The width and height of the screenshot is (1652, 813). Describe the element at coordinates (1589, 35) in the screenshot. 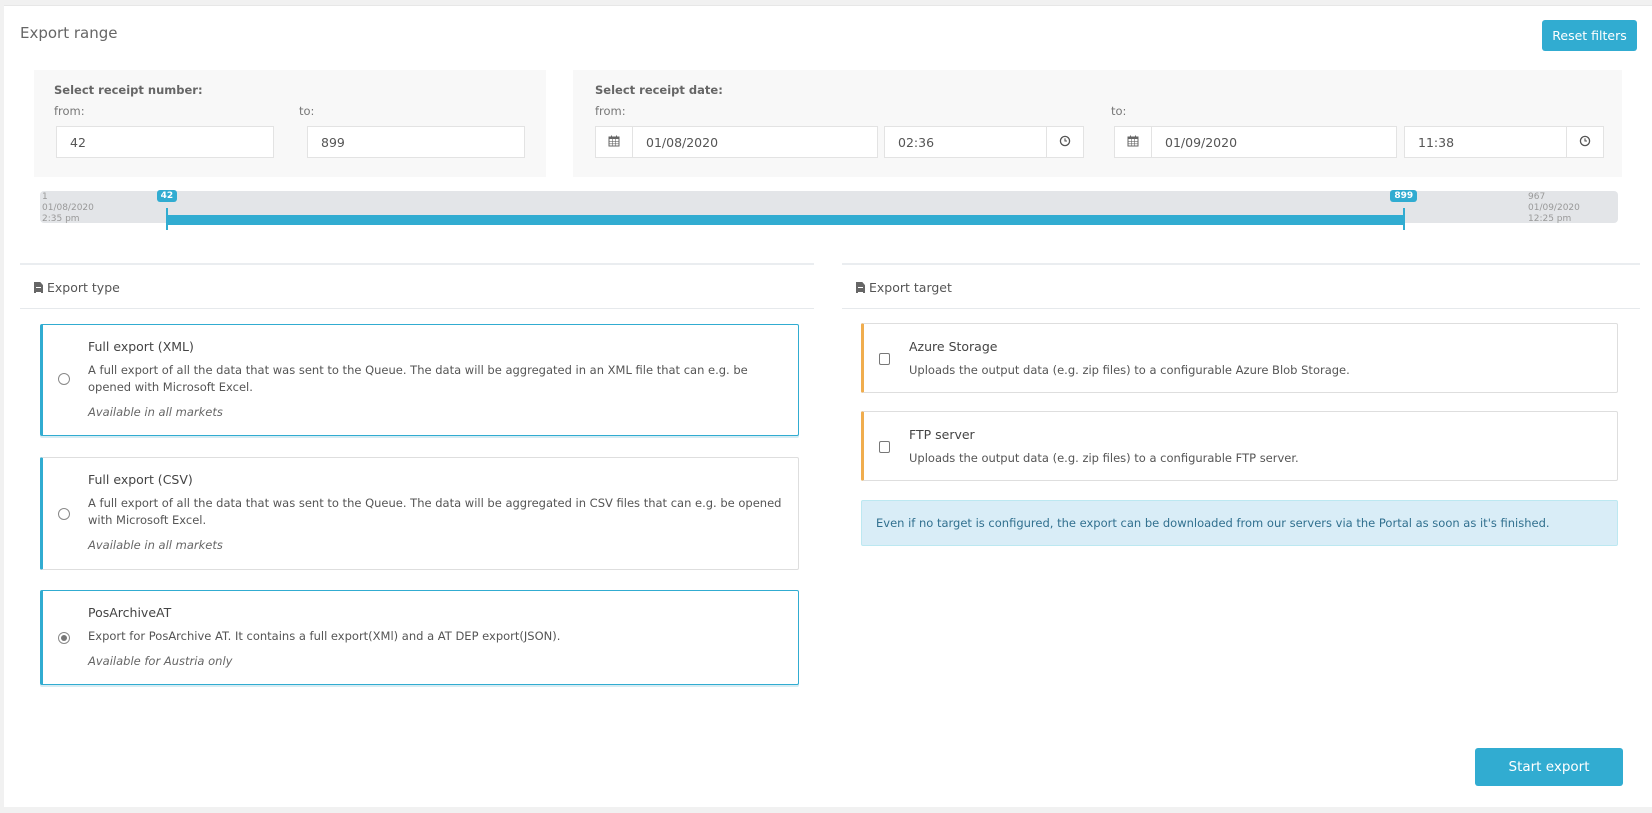

I see `reset-filters-button: Reset filters` at that location.